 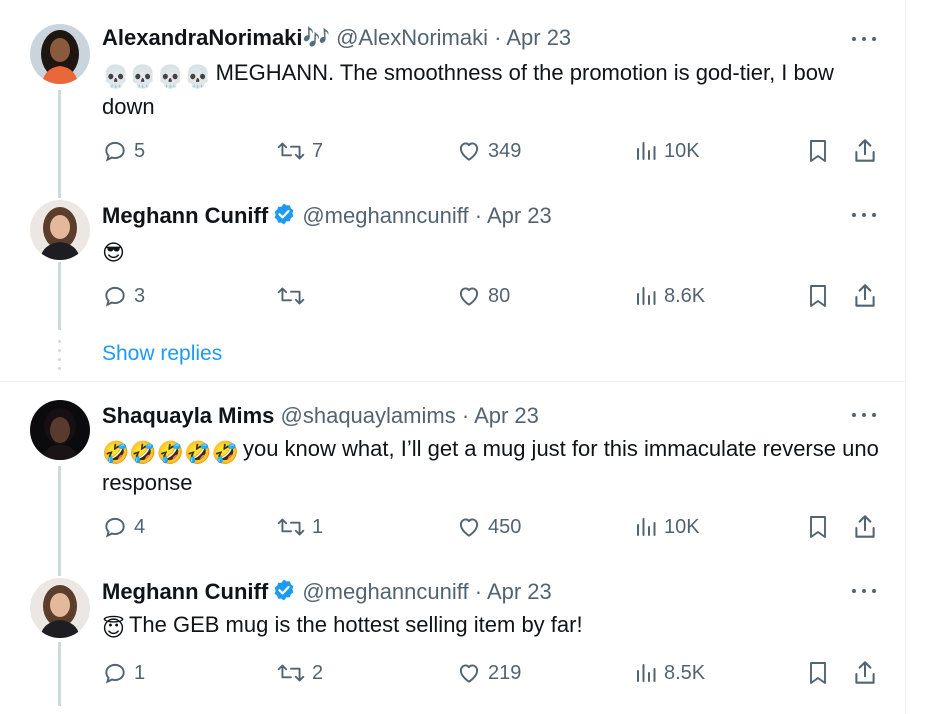 I want to click on retweet-count: 7, so click(x=318, y=150).